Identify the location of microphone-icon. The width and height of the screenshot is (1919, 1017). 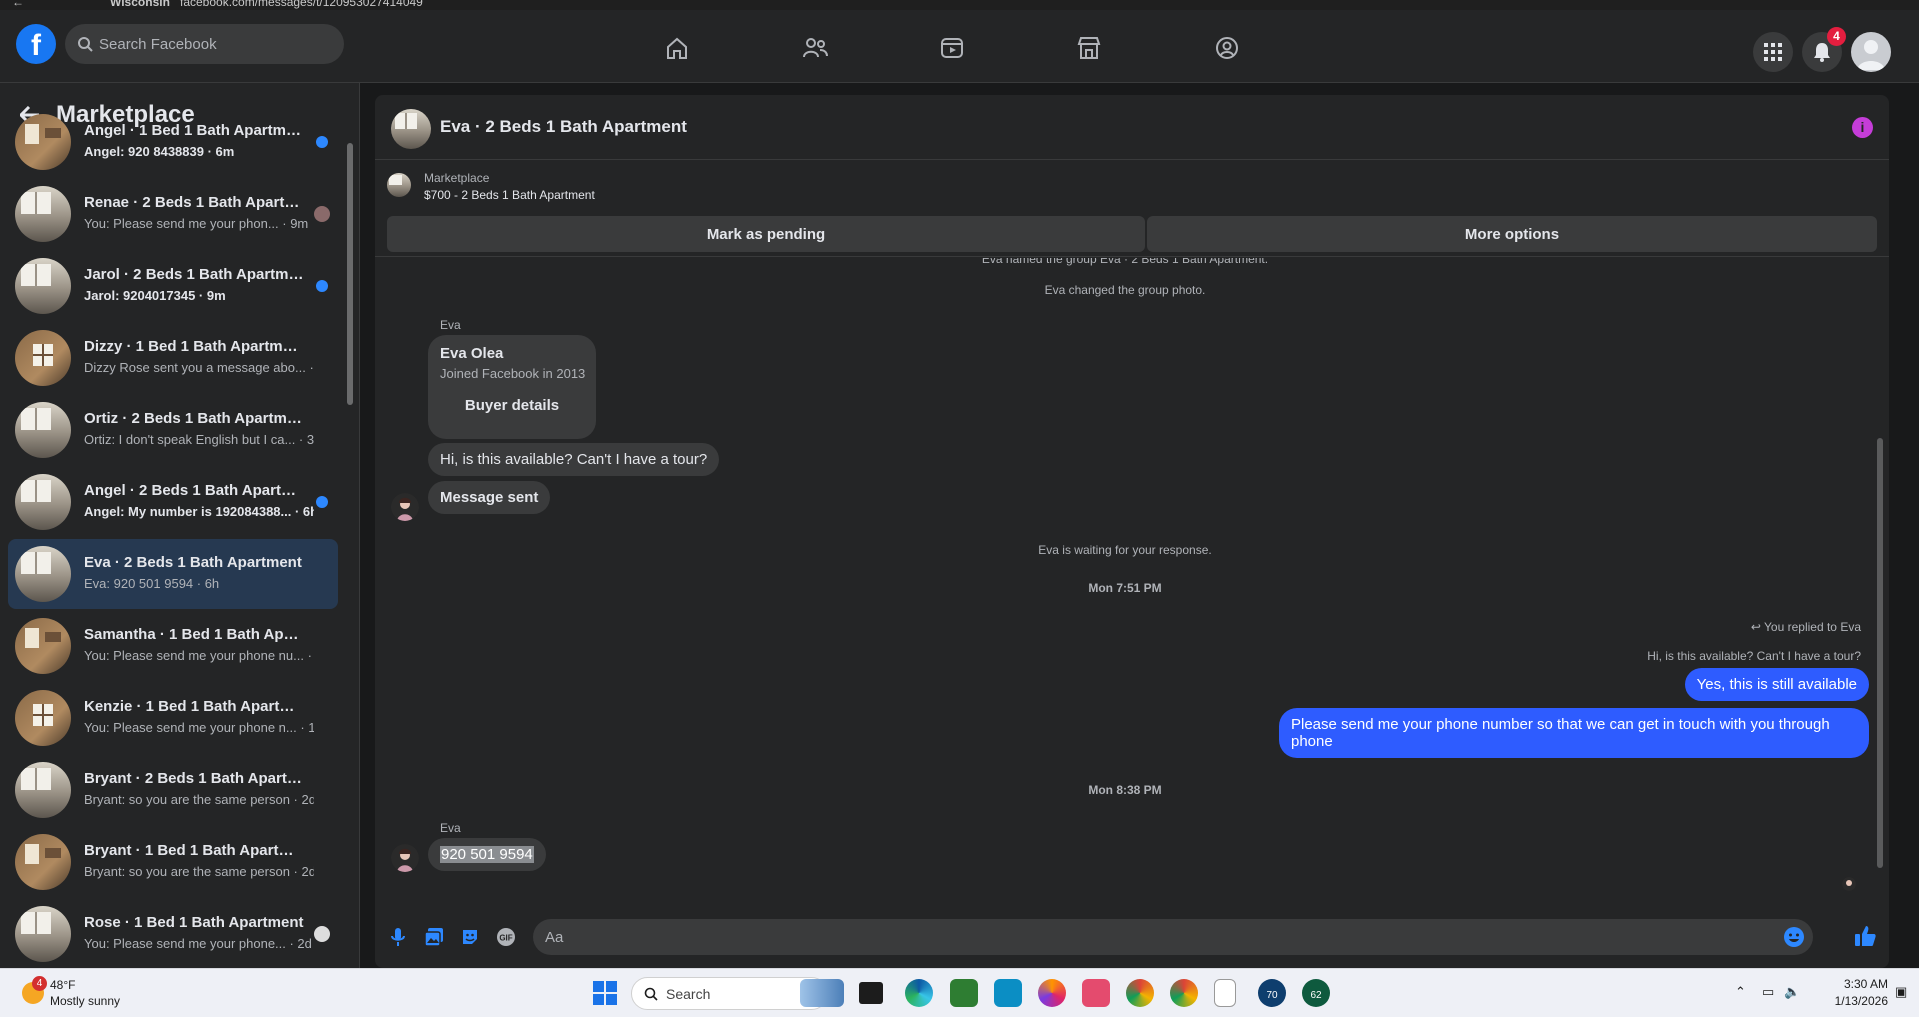
(398, 937).